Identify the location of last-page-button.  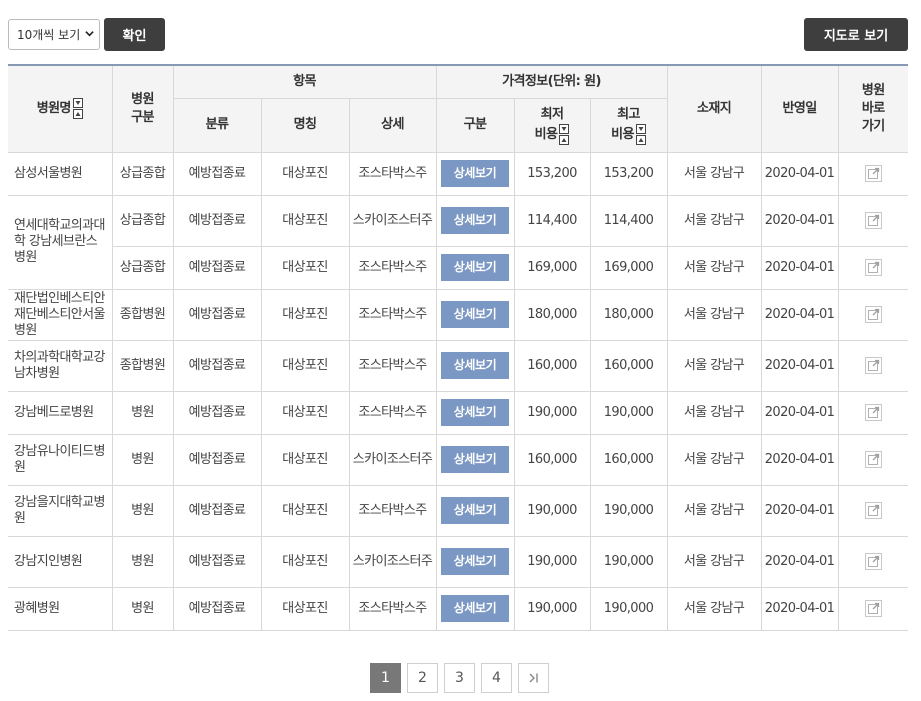
(533, 678).